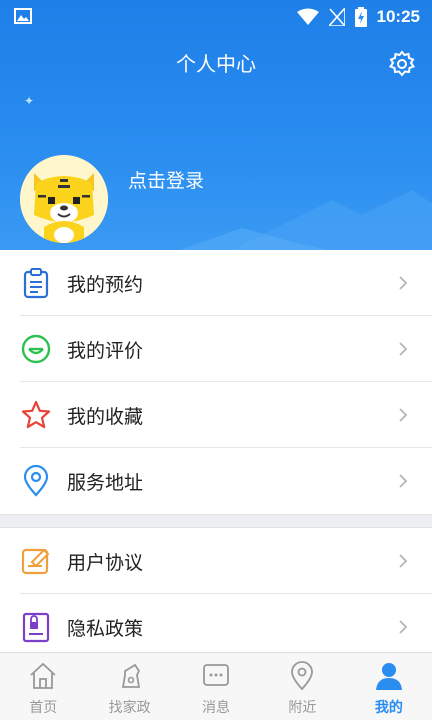 The width and height of the screenshot is (432, 720). What do you see at coordinates (36, 349) in the screenshot?
I see `smile-icon` at bounding box center [36, 349].